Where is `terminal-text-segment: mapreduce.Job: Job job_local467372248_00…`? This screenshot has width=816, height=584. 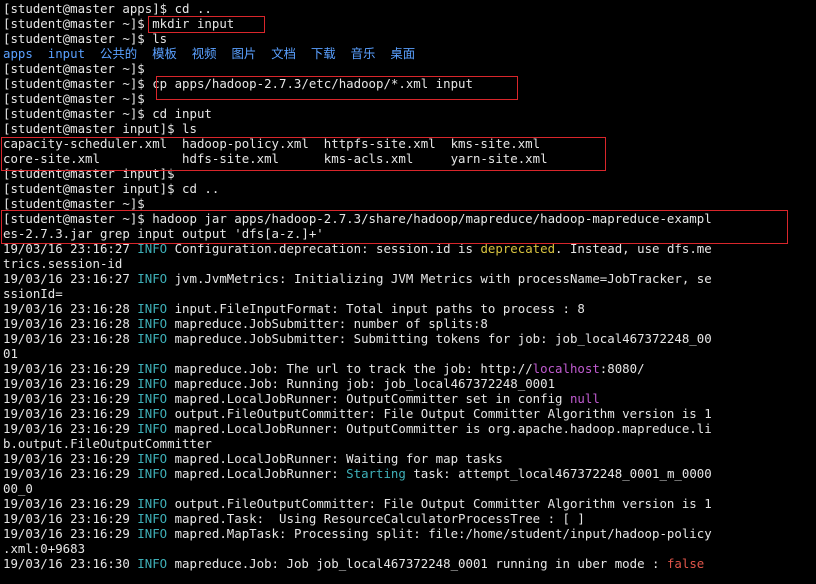
terminal-text-segment: mapreduce.Job: Job job_local467372248_00… is located at coordinates (417, 563).